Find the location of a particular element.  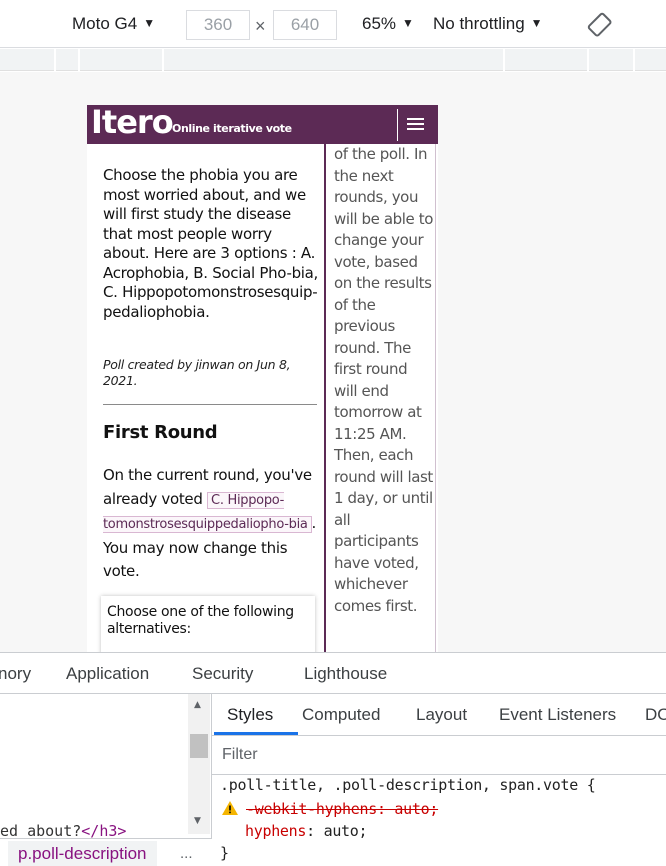

device-name: Moto G4 is located at coordinates (105, 23).